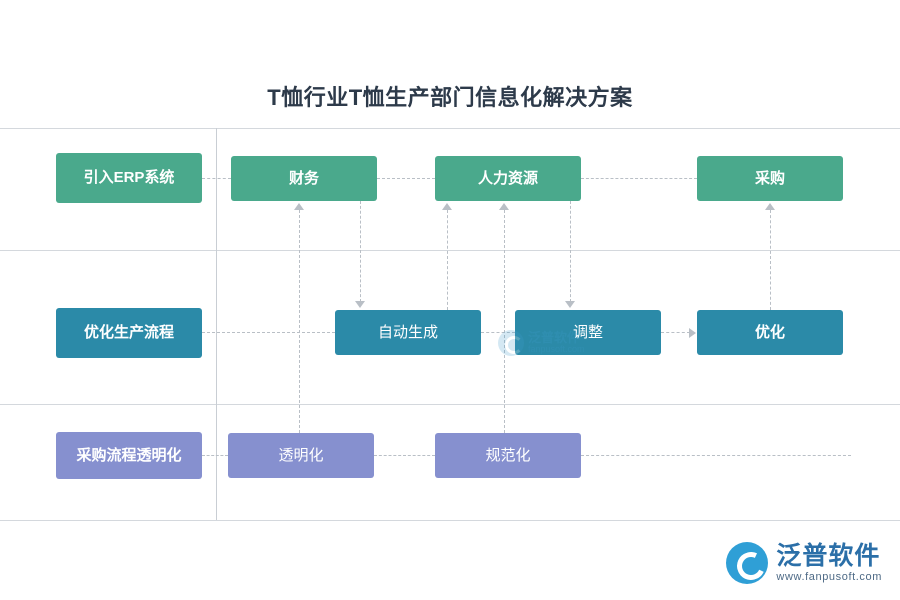  What do you see at coordinates (299, 206) in the screenshot?
I see `arrow-transparent-to-finance` at bounding box center [299, 206].